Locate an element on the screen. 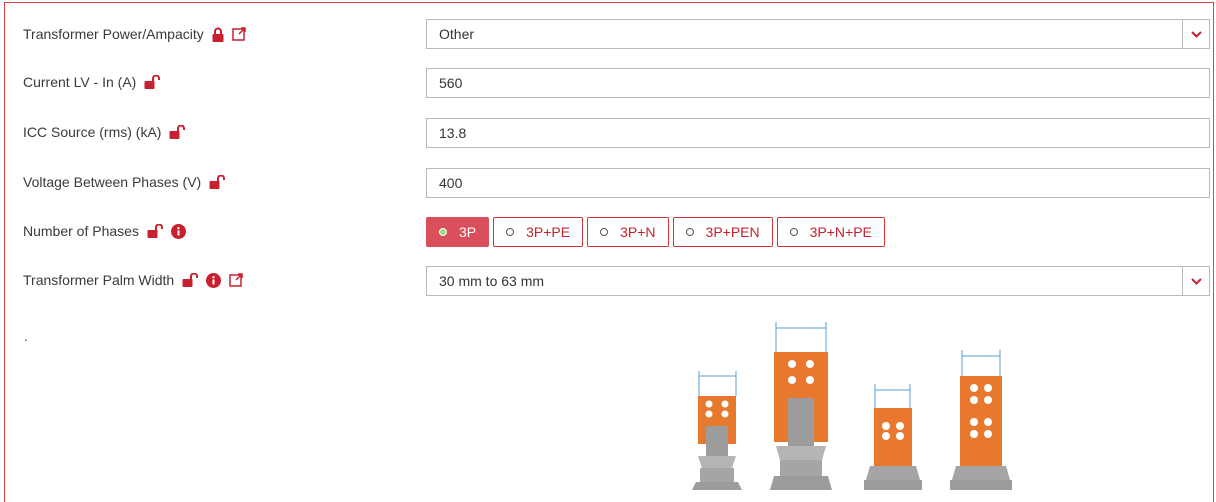 This screenshot has height=502, width=1216. voltage-label: Voltage Between Phases (V) is located at coordinates (112, 182).